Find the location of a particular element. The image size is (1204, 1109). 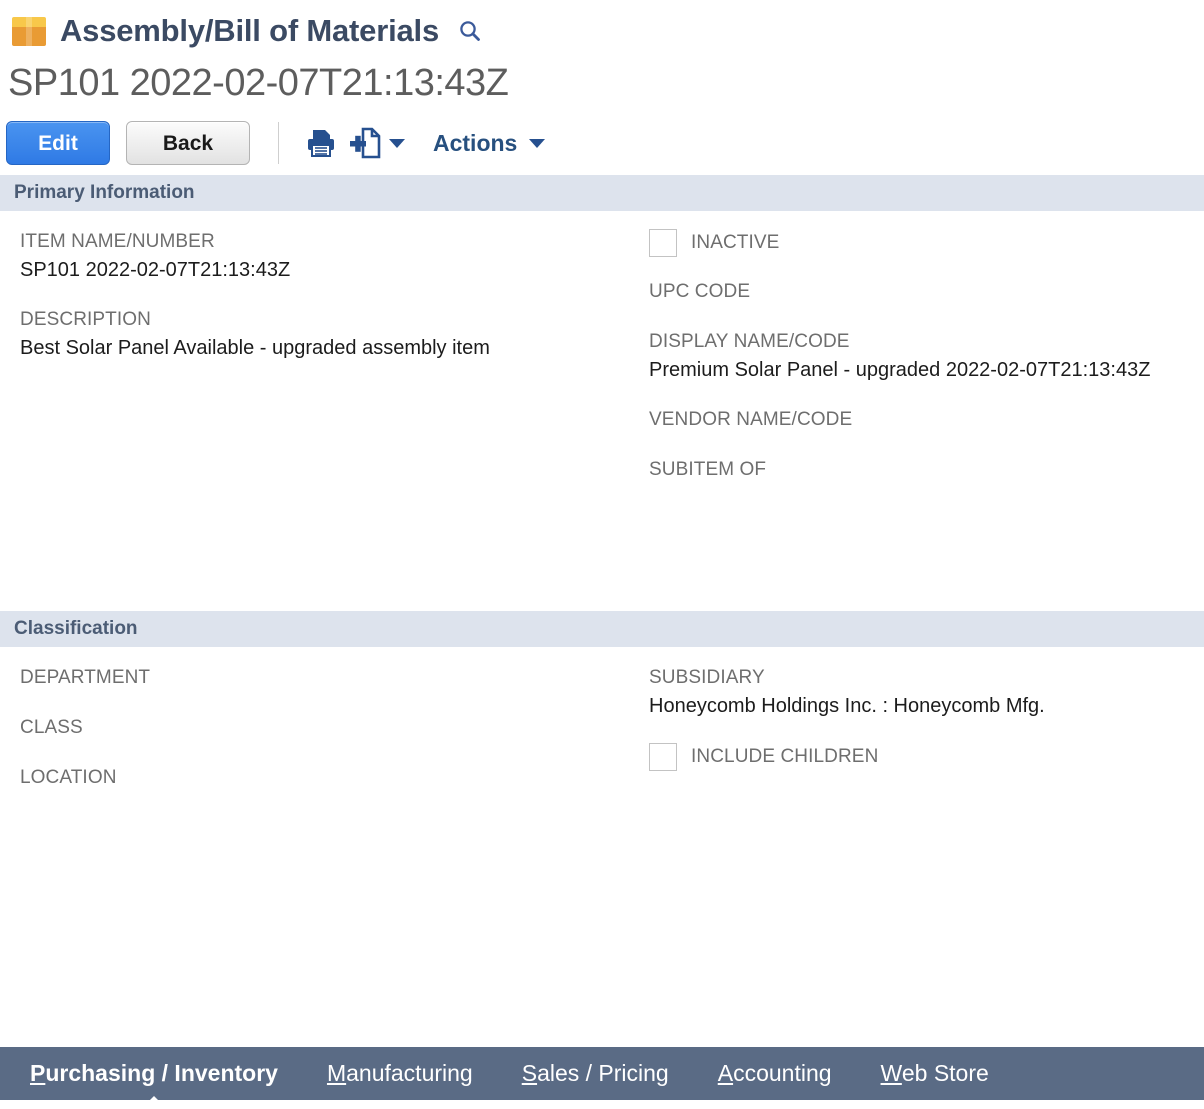

tab-web-store: Web Store is located at coordinates (935, 1073).